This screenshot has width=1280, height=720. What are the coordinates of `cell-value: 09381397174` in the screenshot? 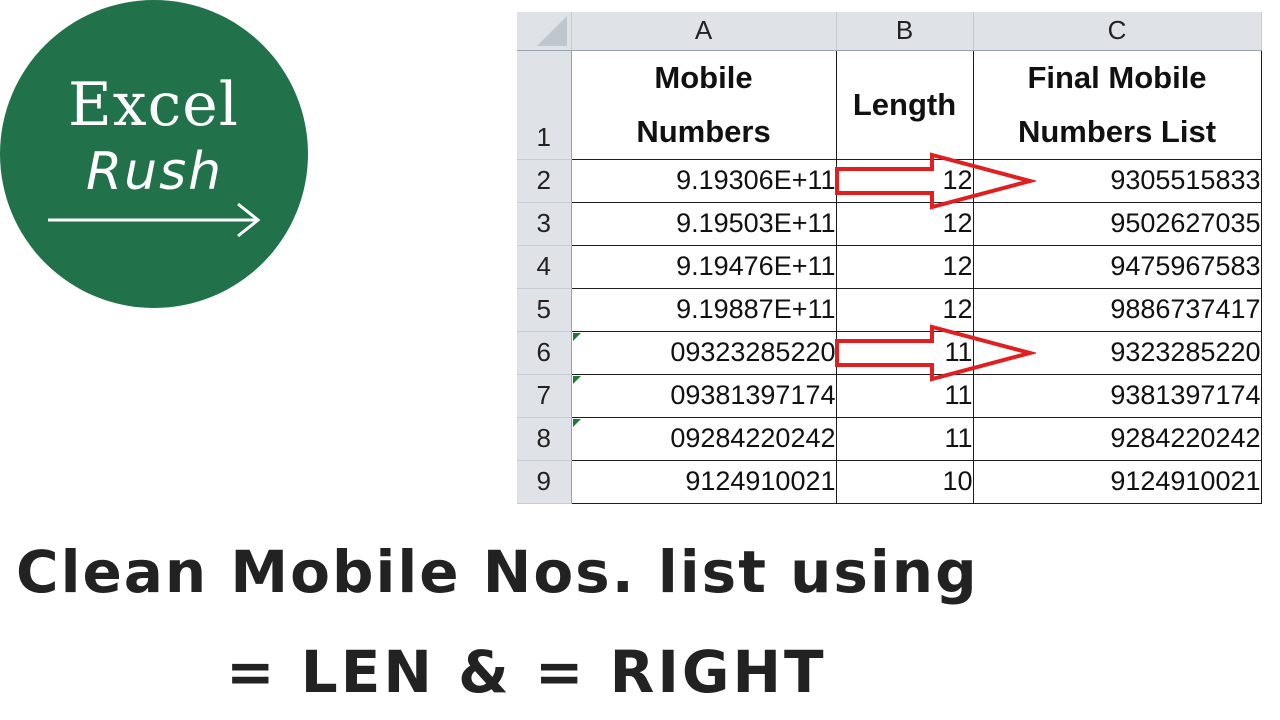 It's located at (753, 395).